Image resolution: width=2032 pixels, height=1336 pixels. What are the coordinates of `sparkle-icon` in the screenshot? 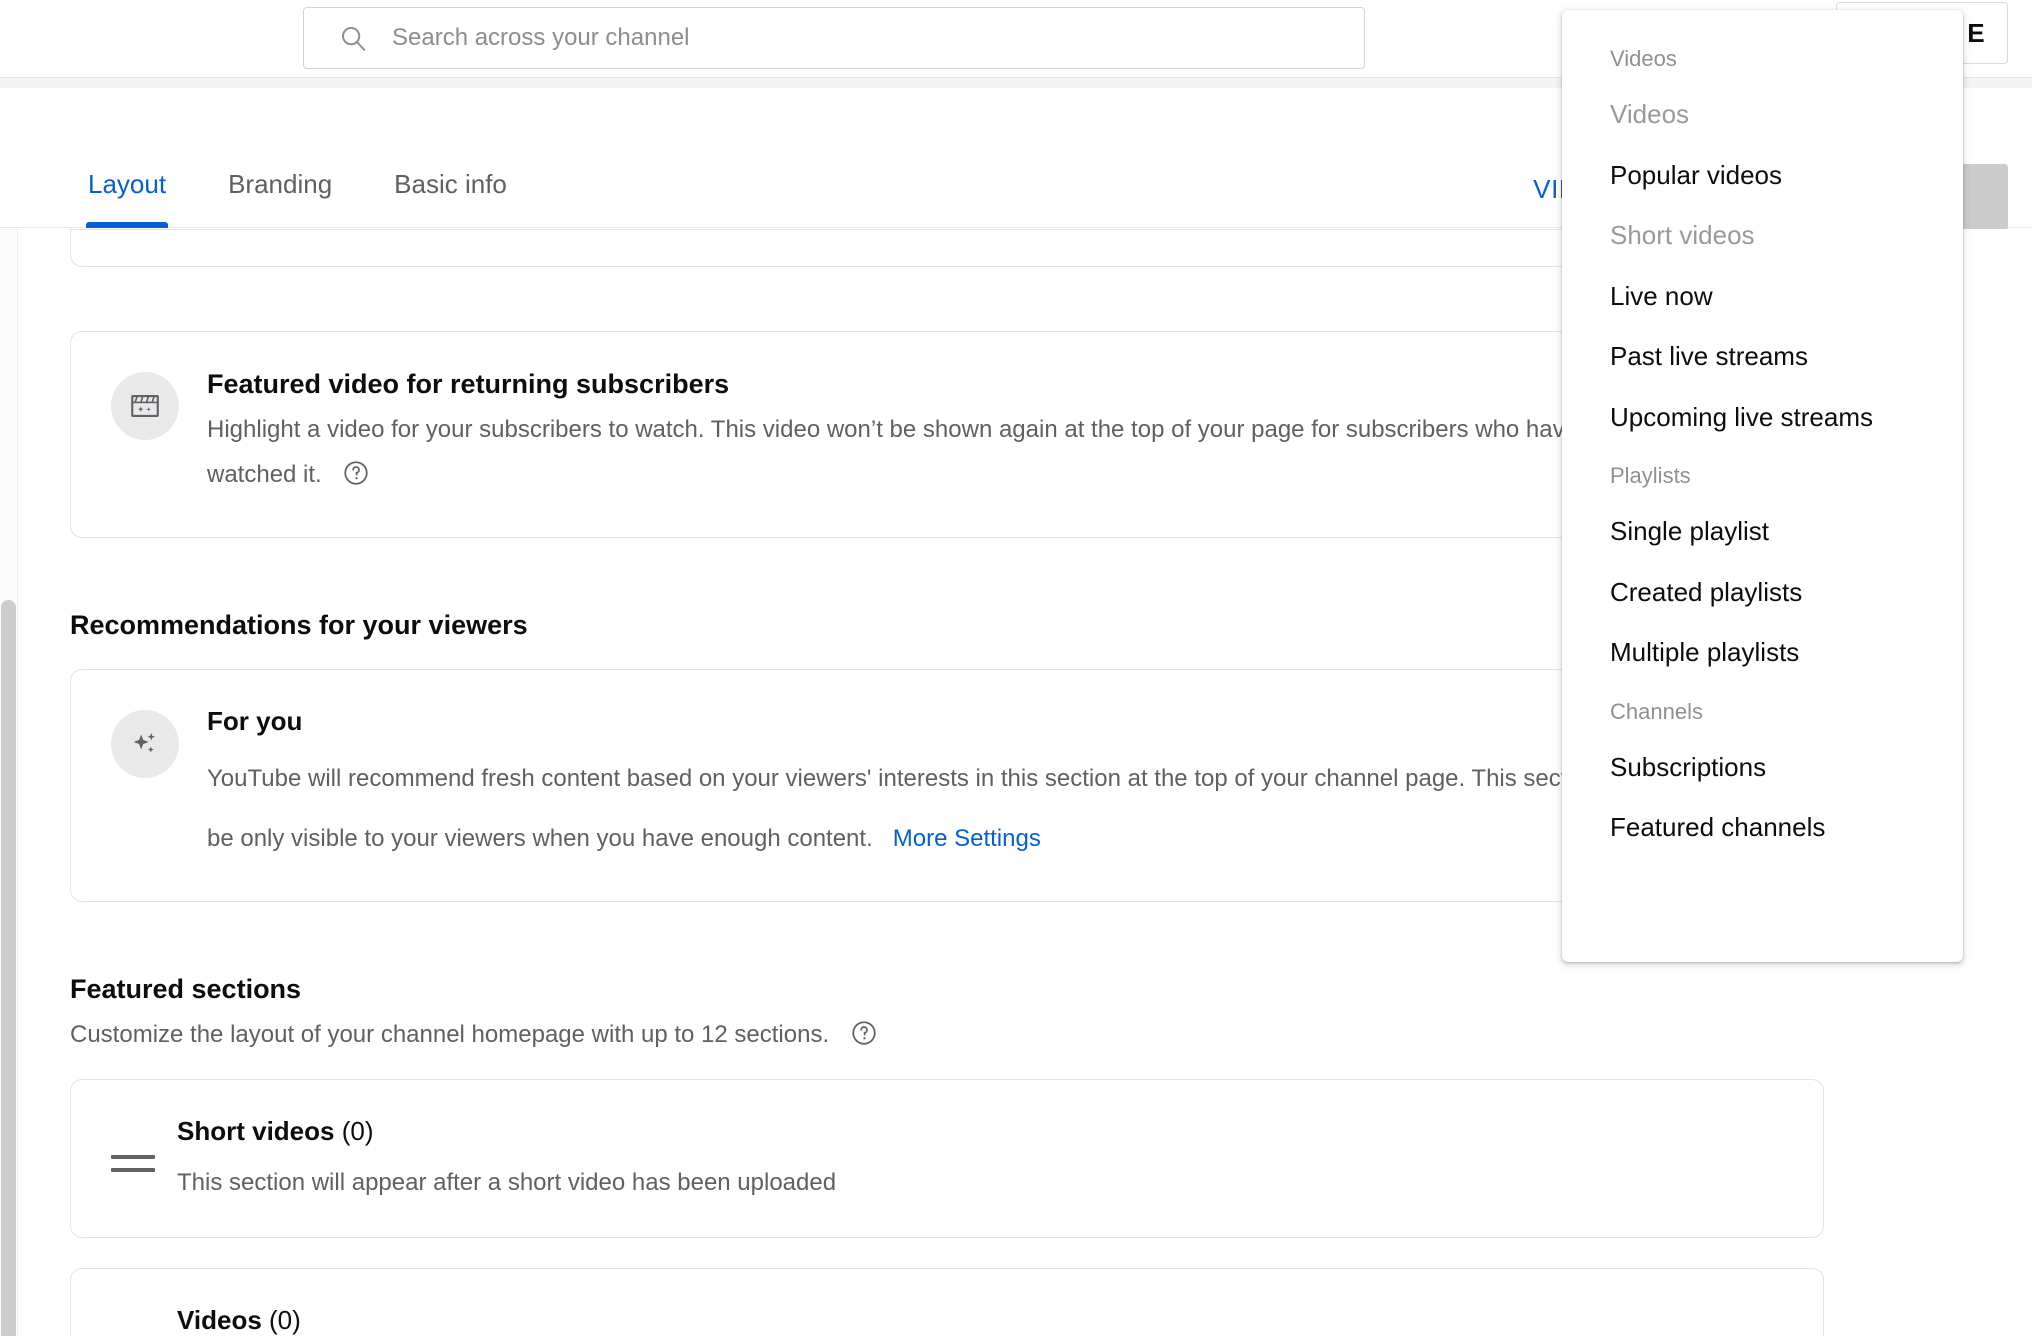 It's located at (145, 743).